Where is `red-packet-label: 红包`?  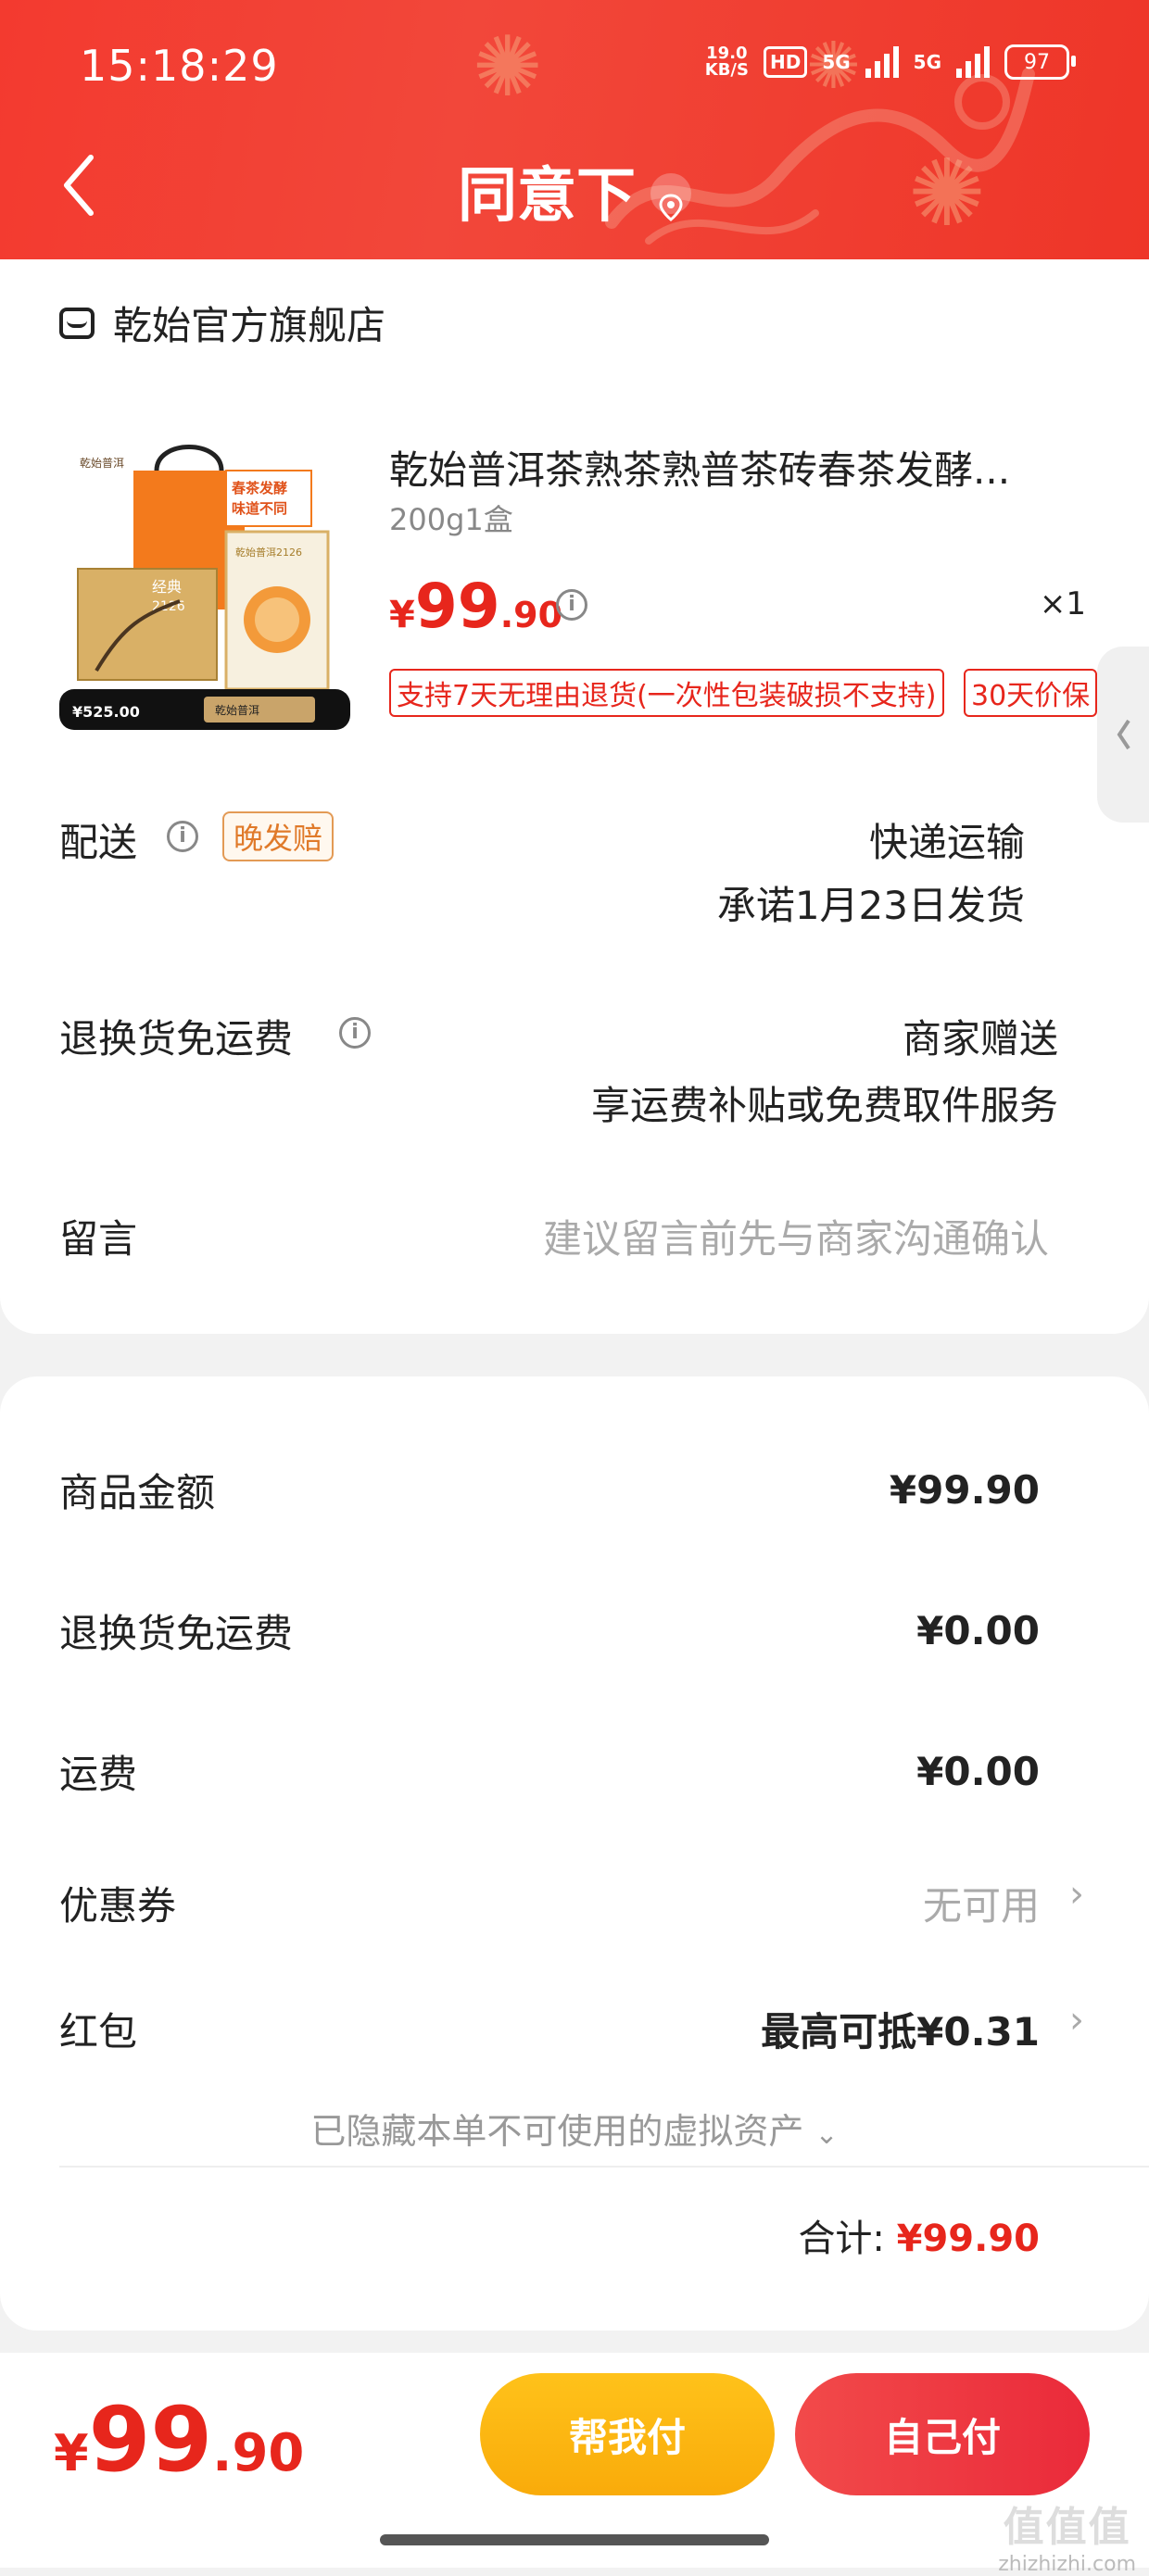
red-packet-label: 红包 is located at coordinates (98, 2032).